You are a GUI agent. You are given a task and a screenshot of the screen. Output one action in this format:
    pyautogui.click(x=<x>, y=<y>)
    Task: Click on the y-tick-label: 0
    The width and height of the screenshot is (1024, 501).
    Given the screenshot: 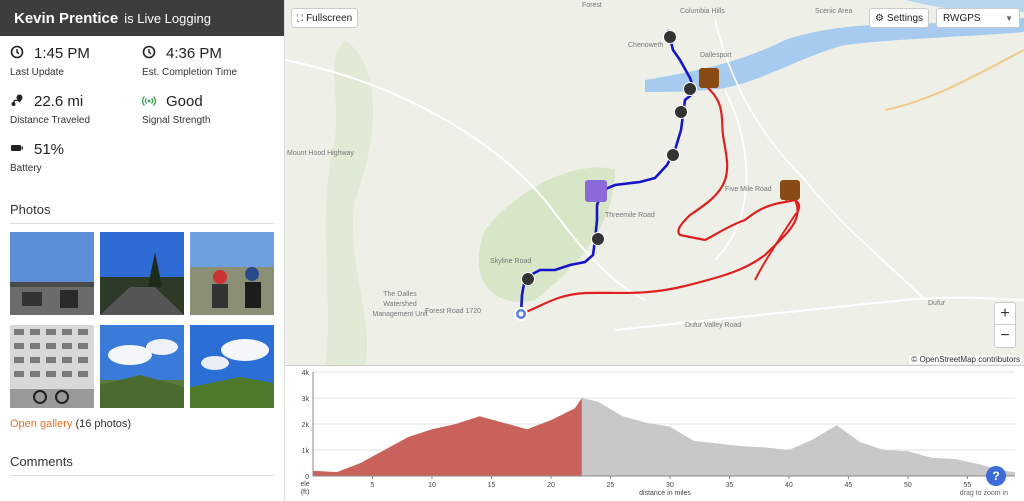 What is the action you would take?
    pyautogui.click(x=307, y=477)
    